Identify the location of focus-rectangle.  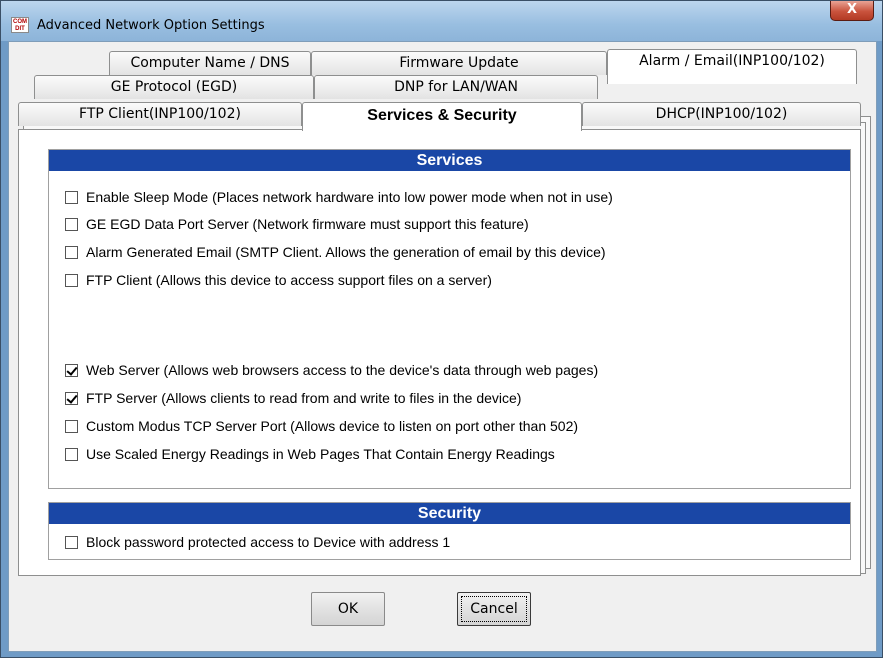
(494, 609).